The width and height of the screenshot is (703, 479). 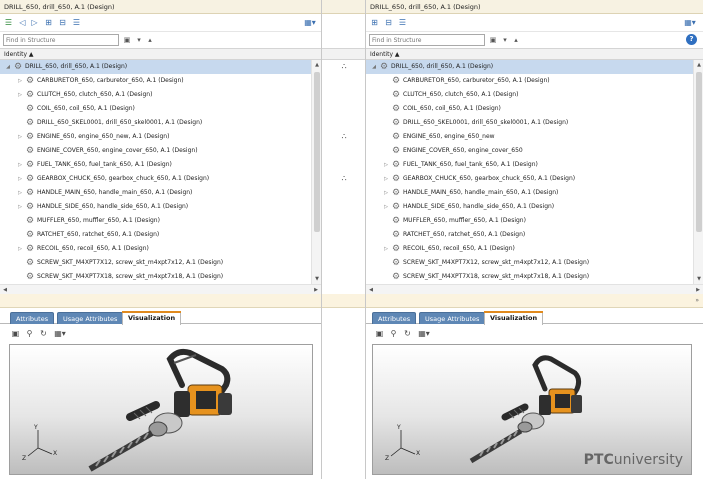 I want to click on tree-row: ⚙ ENGINE_COVER_650, engine_cover_650, so click(x=529, y=151).